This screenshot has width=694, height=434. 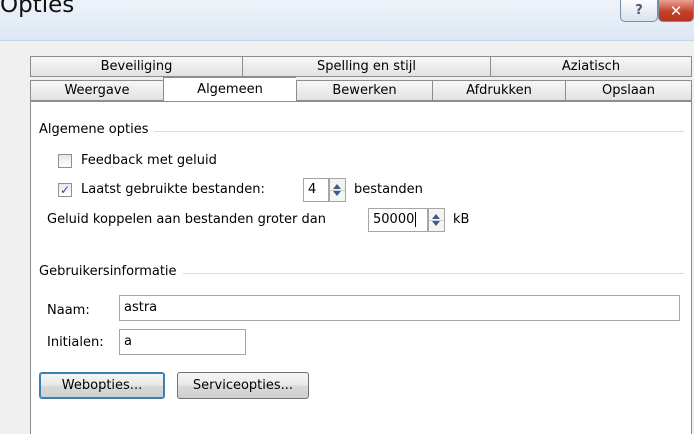 I want to click on checkmark-icon: ✓, so click(x=65, y=190).